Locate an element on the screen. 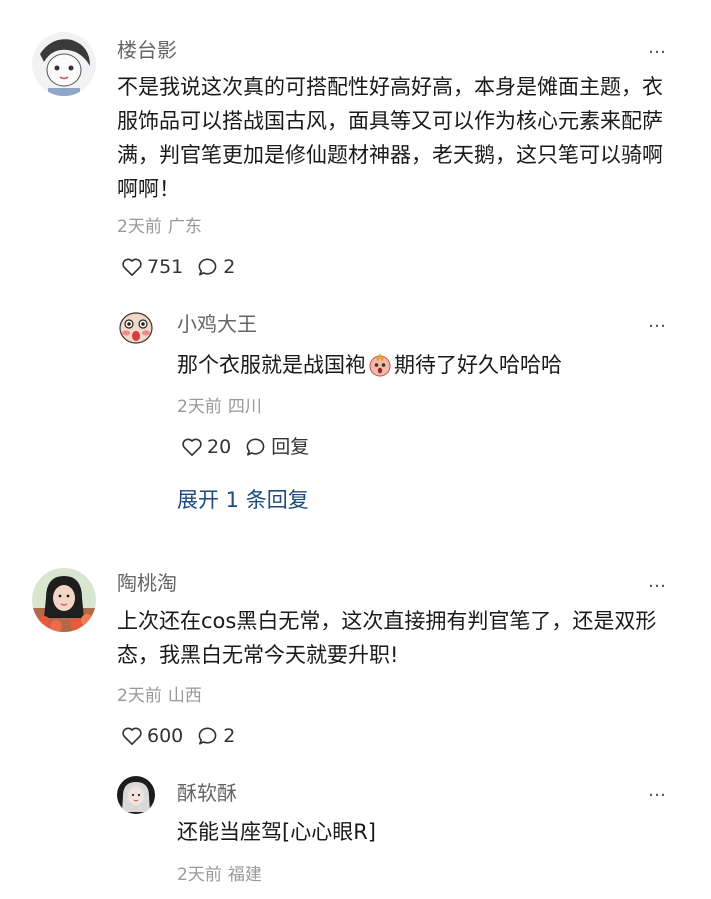 The image size is (711, 899). reply-username: 酥软酥 is located at coordinates (207, 793).